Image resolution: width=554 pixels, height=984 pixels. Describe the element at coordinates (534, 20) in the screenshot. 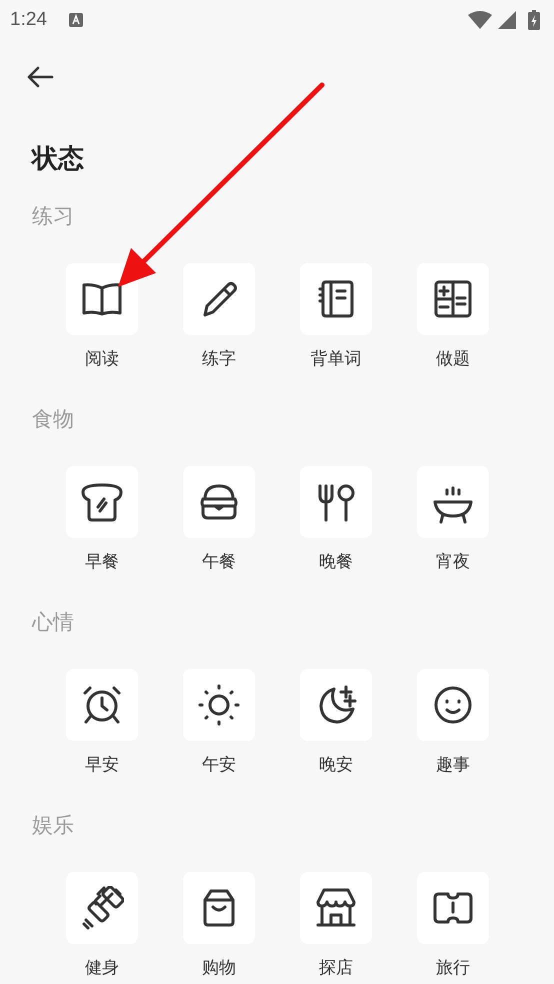

I see `battery-icon` at that location.